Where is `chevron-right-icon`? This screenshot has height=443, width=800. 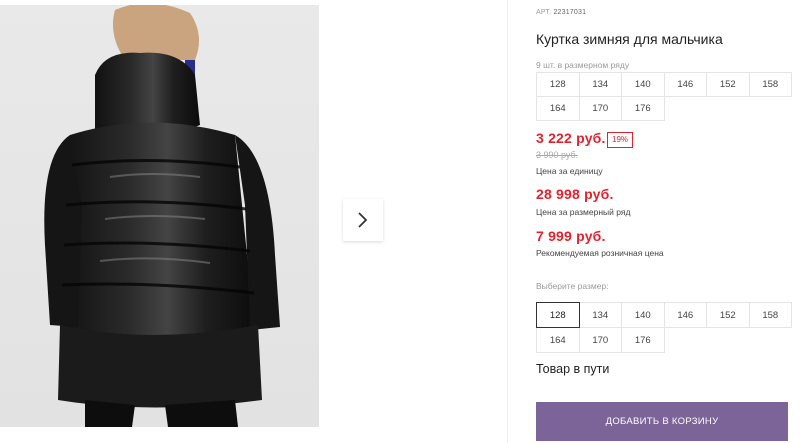 chevron-right-icon is located at coordinates (363, 220).